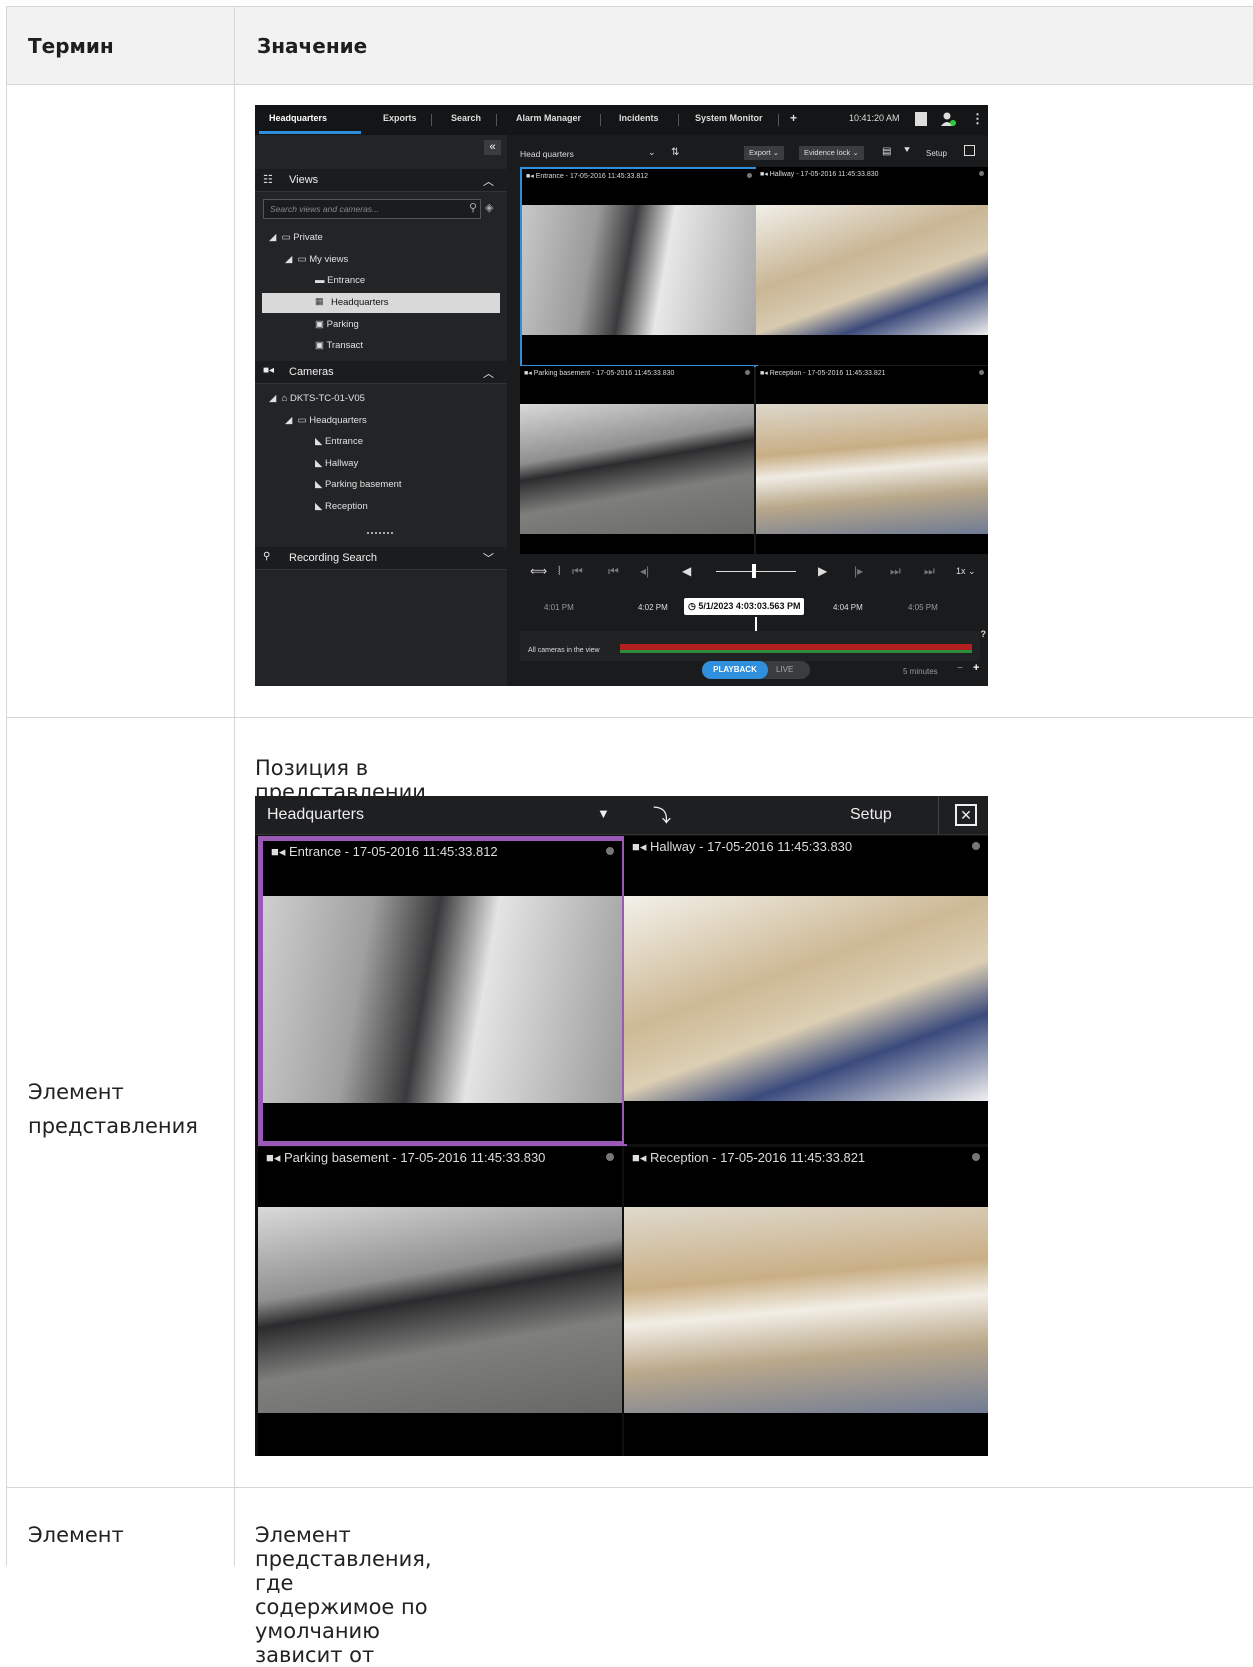 This screenshot has height=1667, width=1253. What do you see at coordinates (675, 152) in the screenshot?
I see `swap-icon: ⇅` at bounding box center [675, 152].